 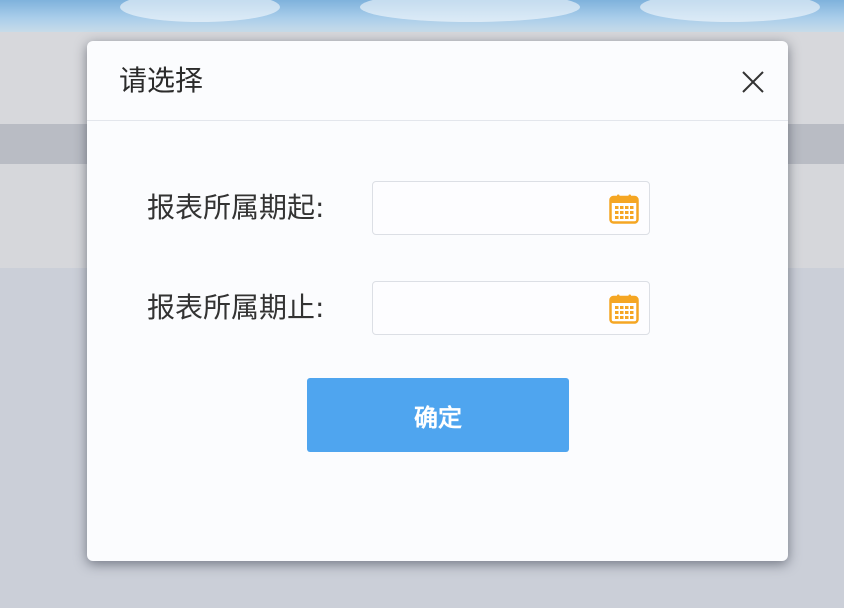 I want to click on period-start-row: 报表所属期起:, so click(x=437, y=209).